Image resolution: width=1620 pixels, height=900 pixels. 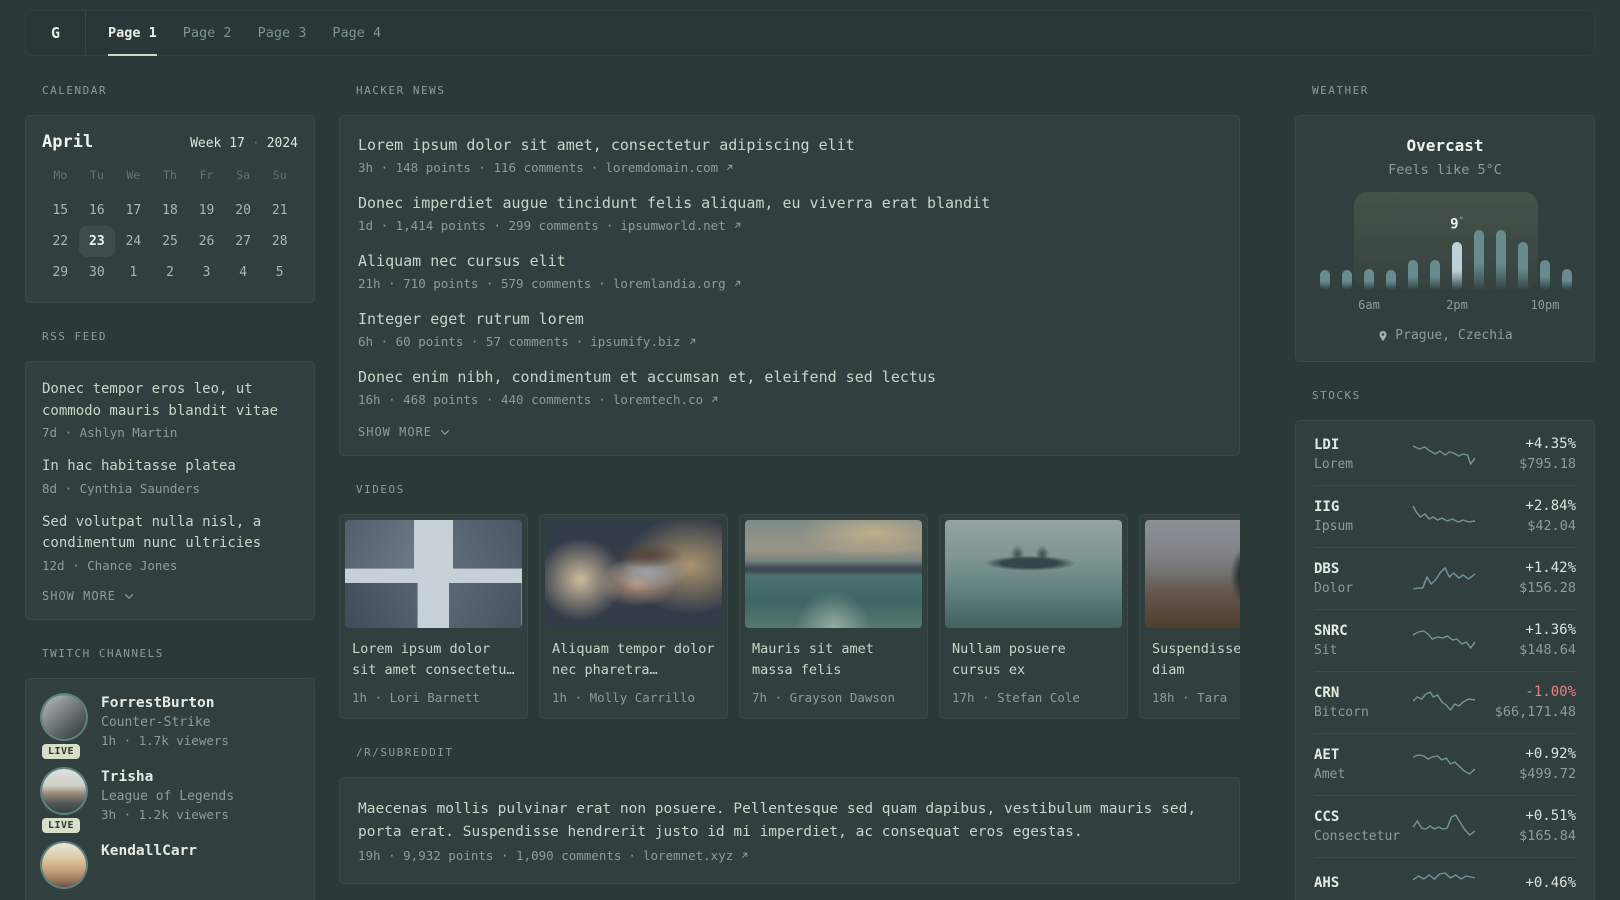 I want to click on stock-row: CRN Bitcorn -1.00% $66,171.48, so click(x=1445, y=703).